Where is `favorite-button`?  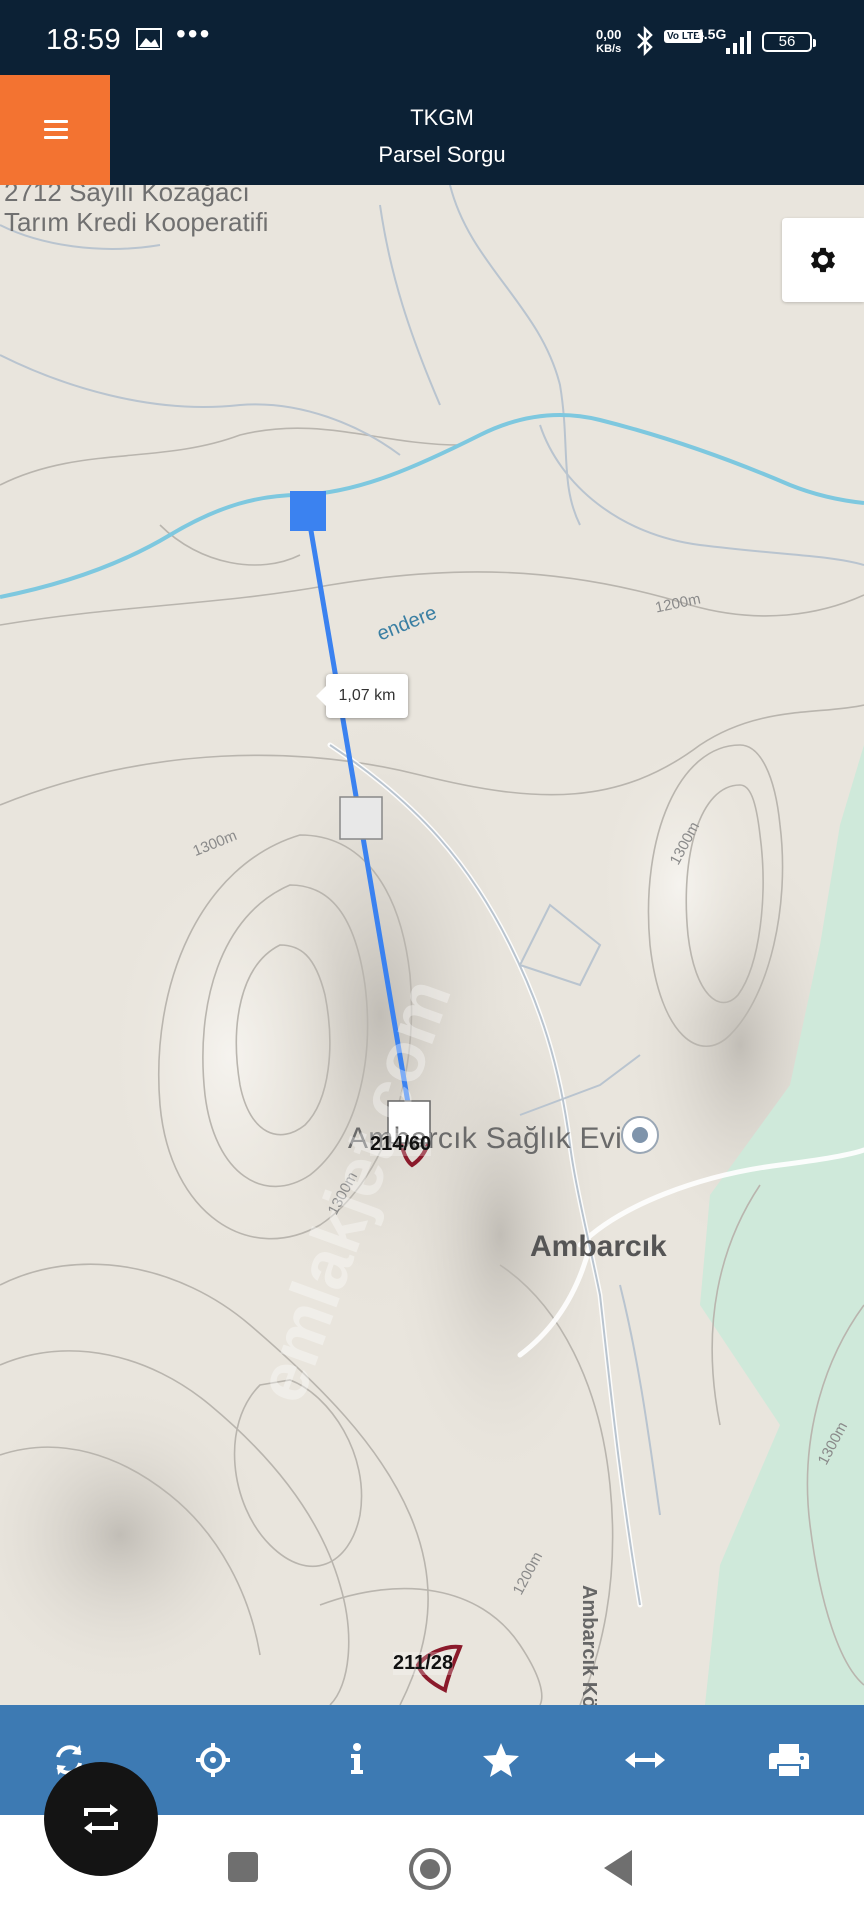
favorite-button is located at coordinates (501, 1760).